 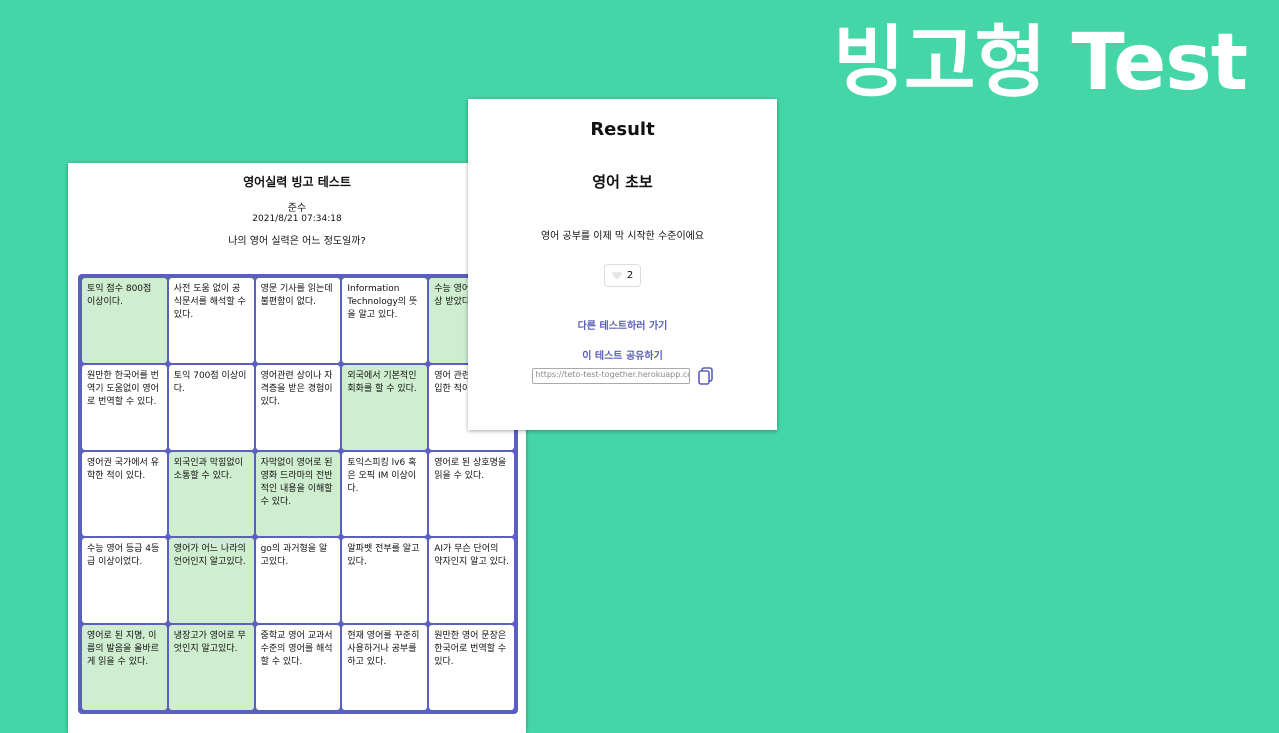 I want to click on bingo-cell: 영어권 국가에서 유학한 적이 있다., so click(x=124, y=494).